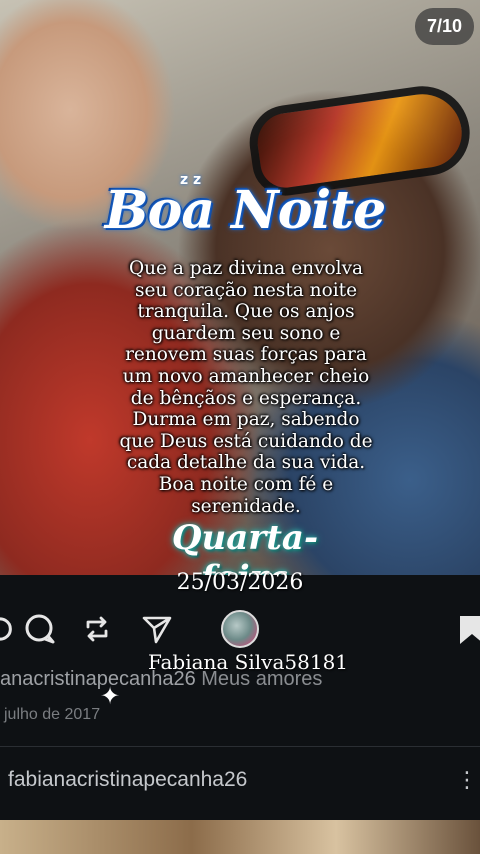  I want to click on sparkle-icon: ✦, so click(110, 696).